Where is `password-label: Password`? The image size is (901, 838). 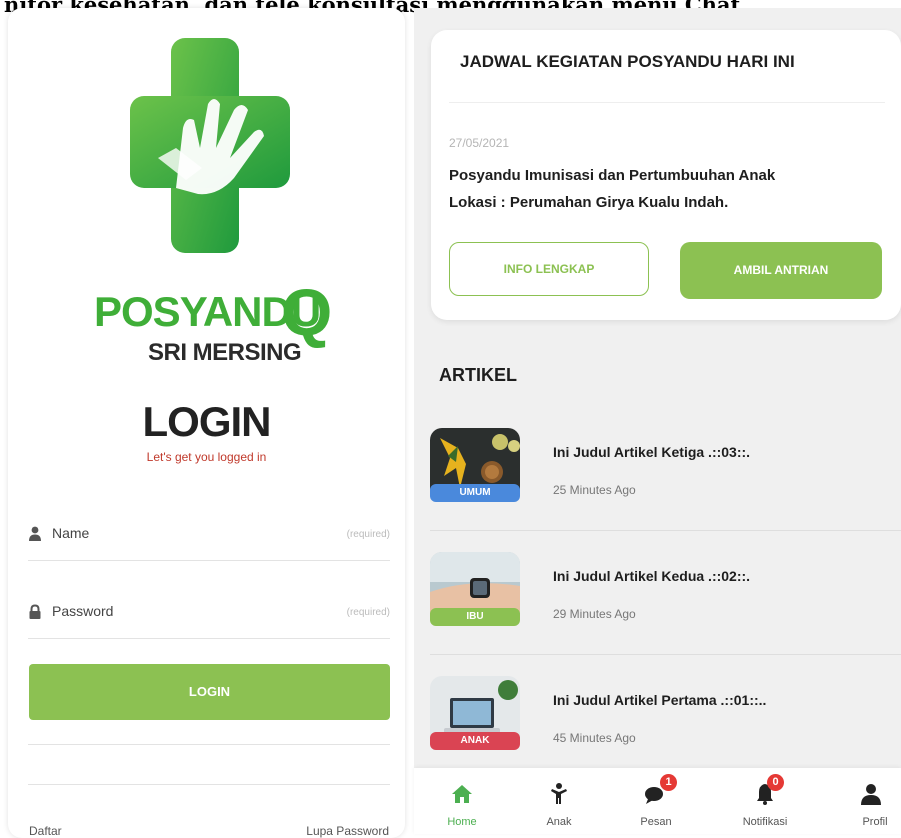 password-label: Password is located at coordinates (83, 611).